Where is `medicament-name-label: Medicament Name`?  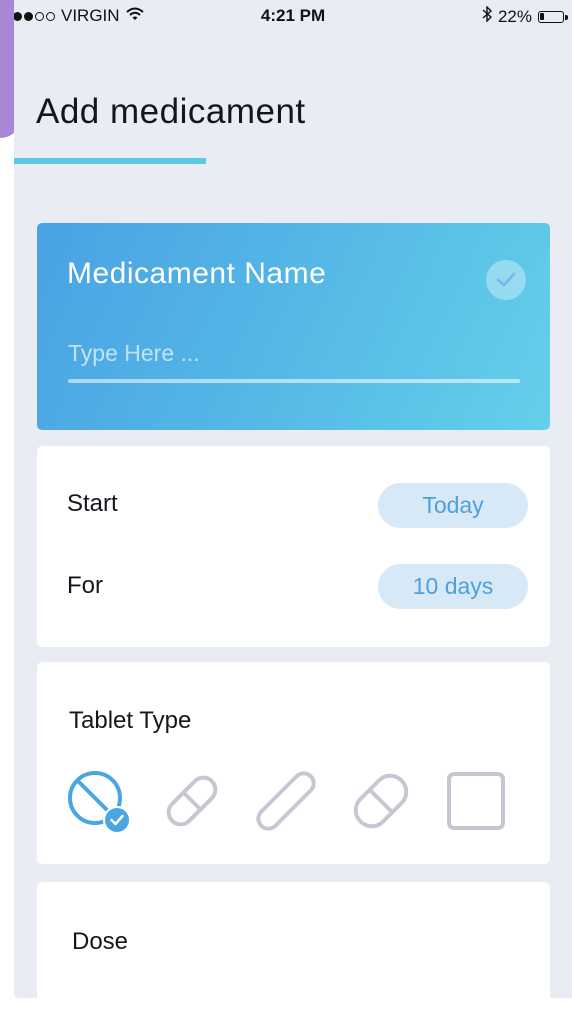 medicament-name-label: Medicament Name is located at coordinates (197, 273).